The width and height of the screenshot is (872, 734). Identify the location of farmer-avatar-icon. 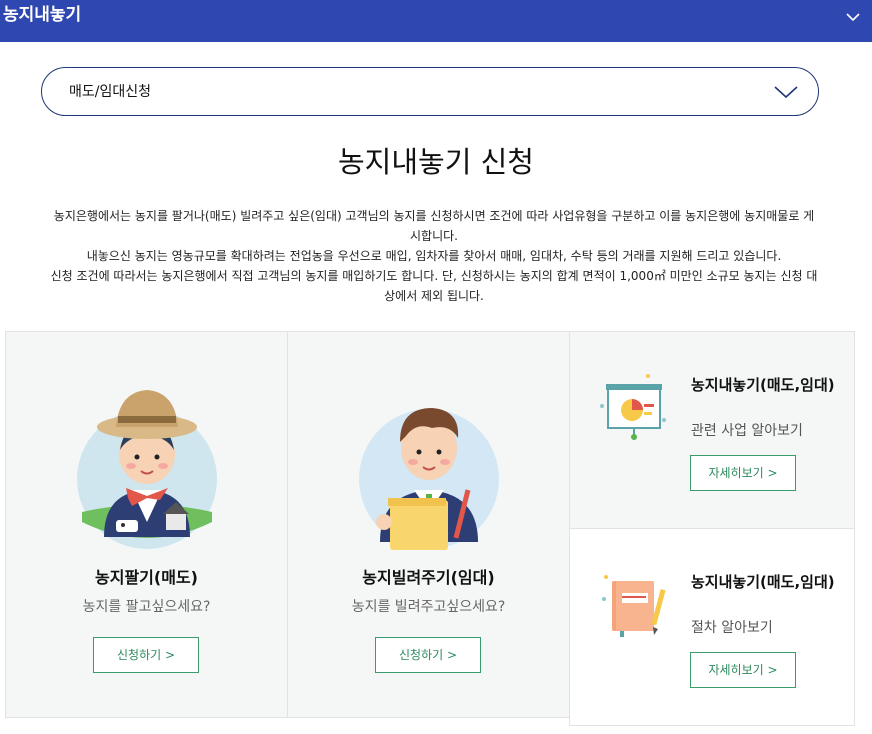
(147, 469).